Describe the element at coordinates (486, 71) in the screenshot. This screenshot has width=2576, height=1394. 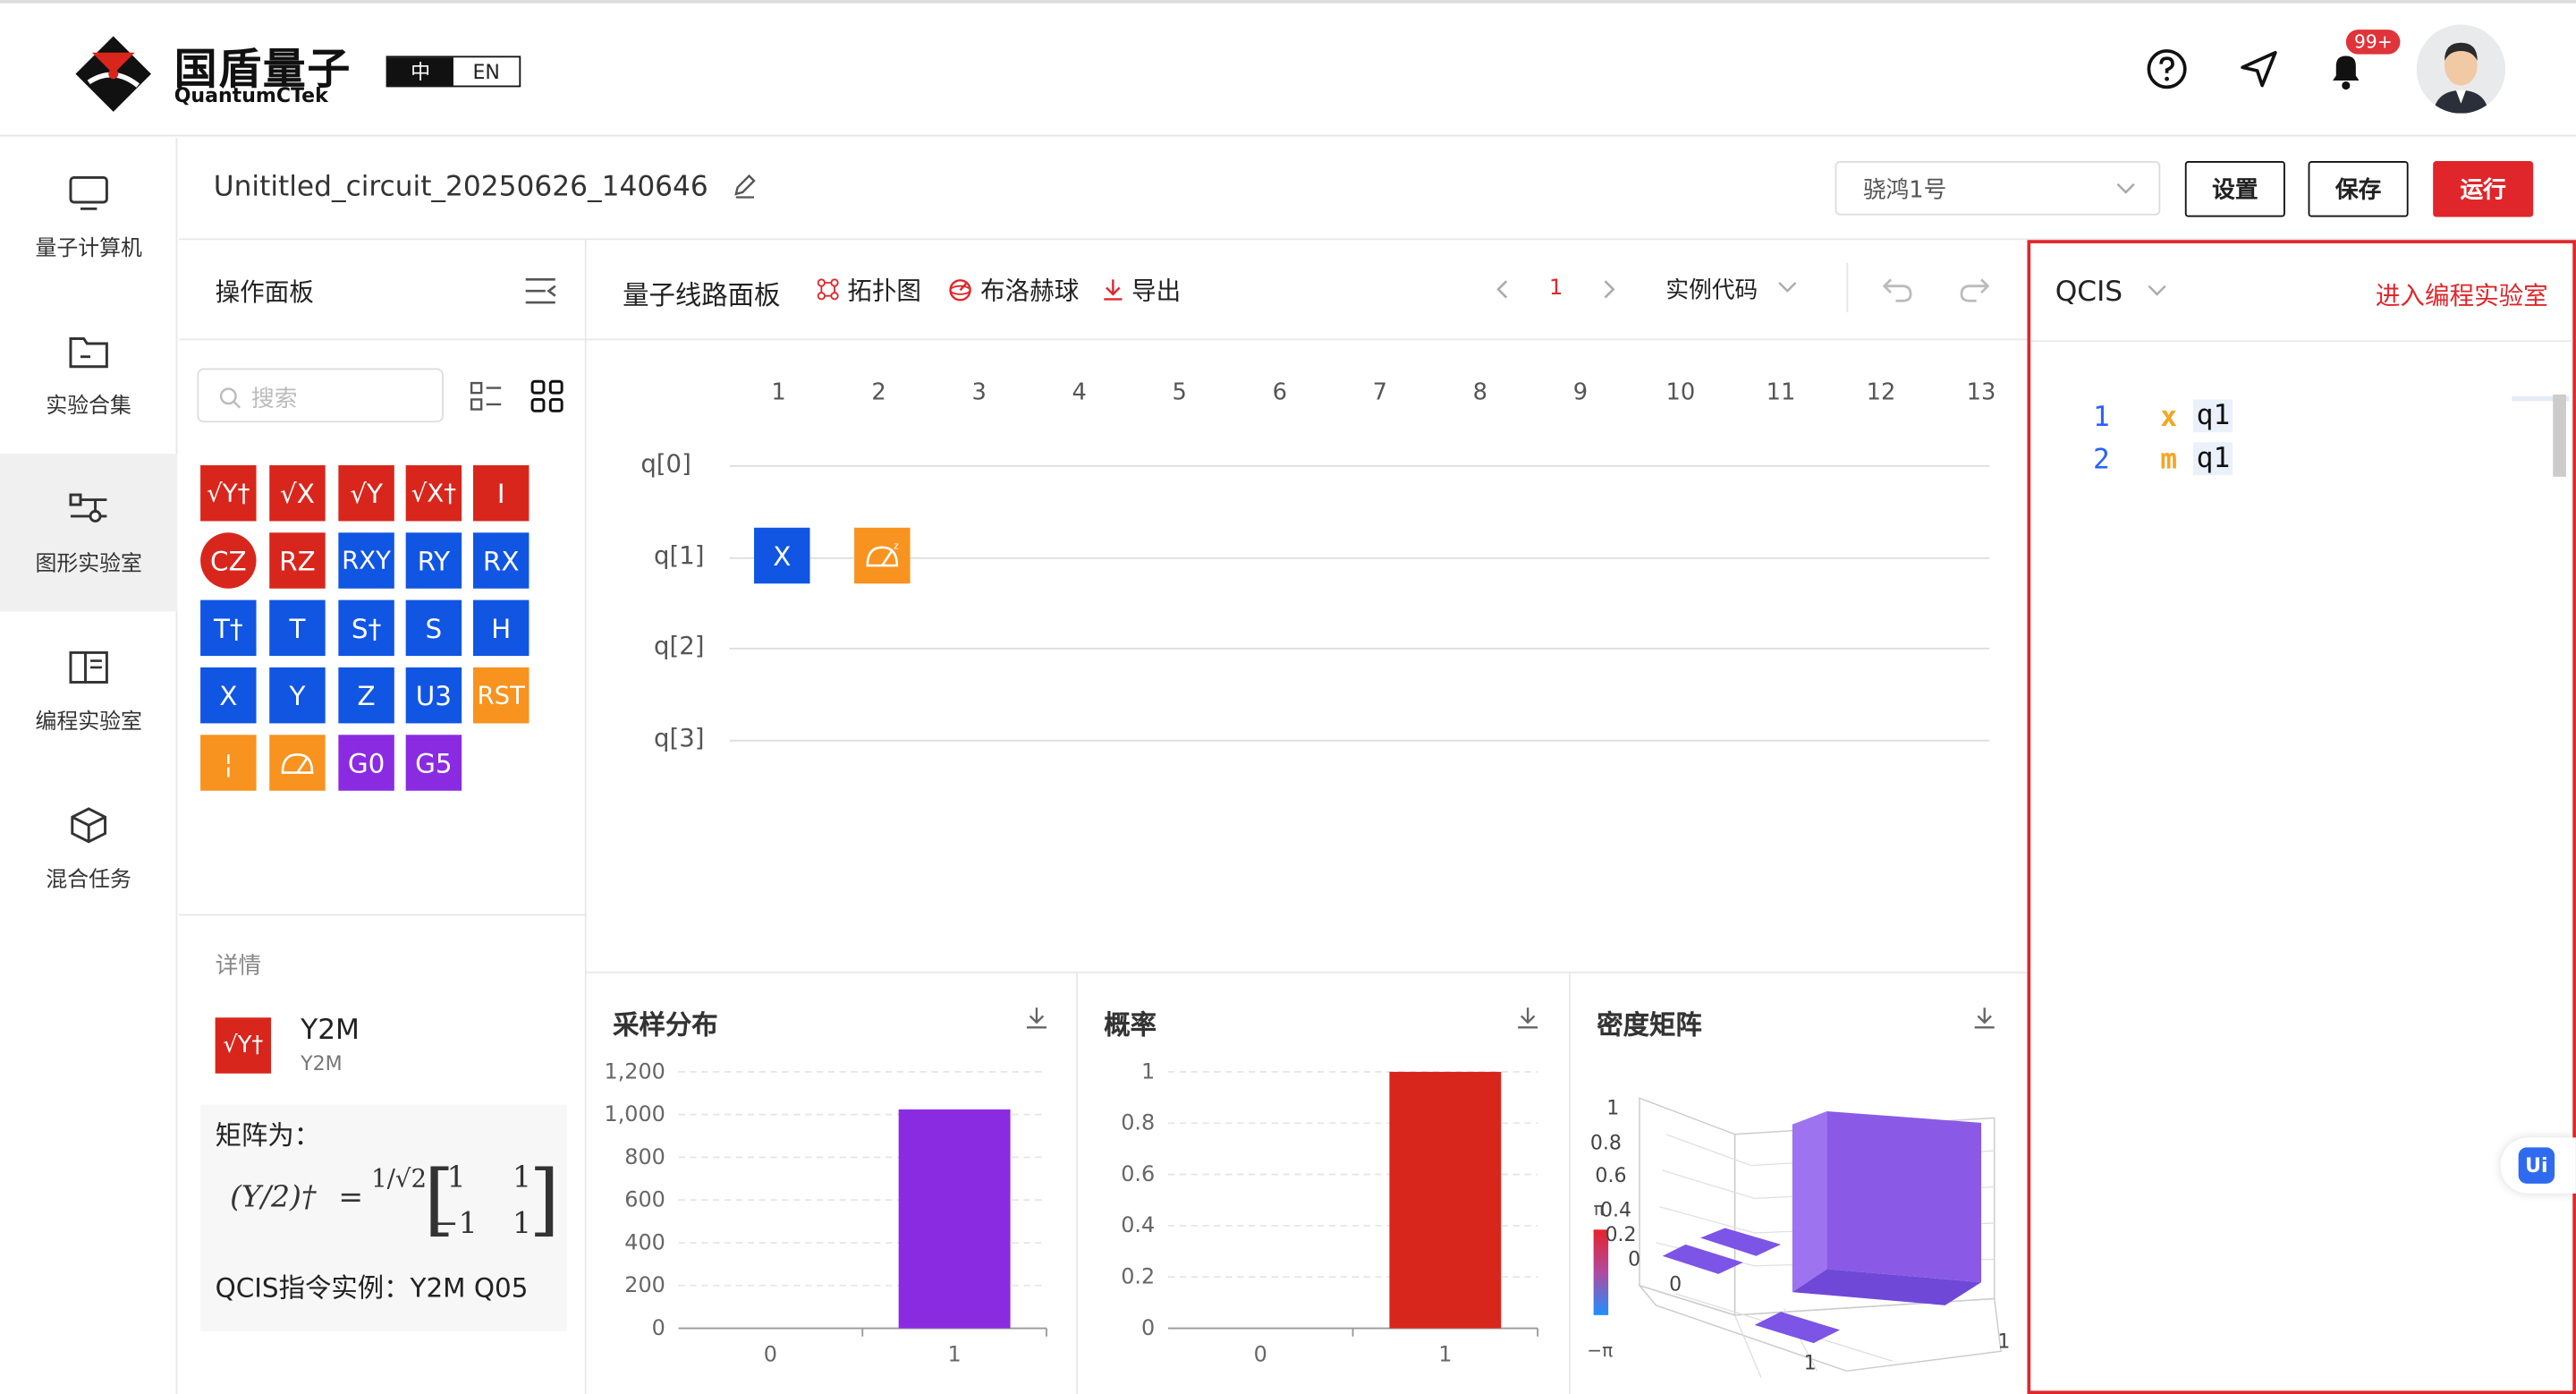
I see `lang-en-option: EN` at that location.